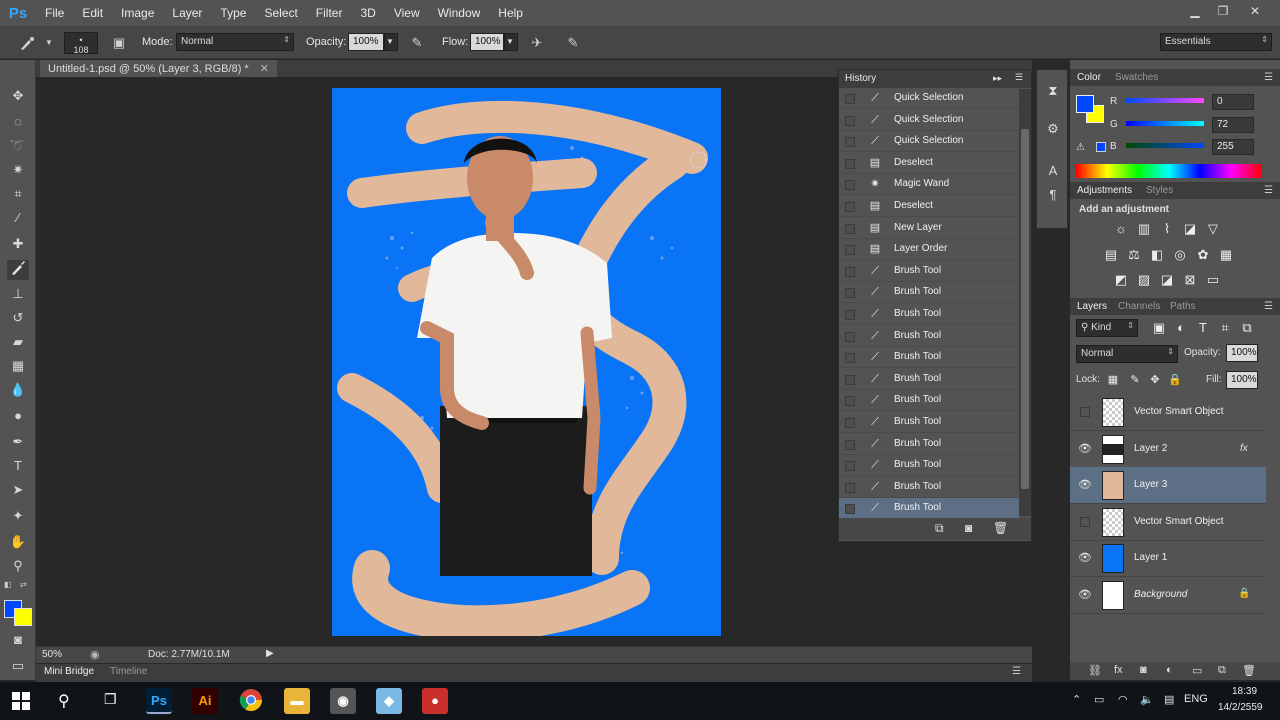  I want to click on brush-size-picker: • 108, so click(81, 43).